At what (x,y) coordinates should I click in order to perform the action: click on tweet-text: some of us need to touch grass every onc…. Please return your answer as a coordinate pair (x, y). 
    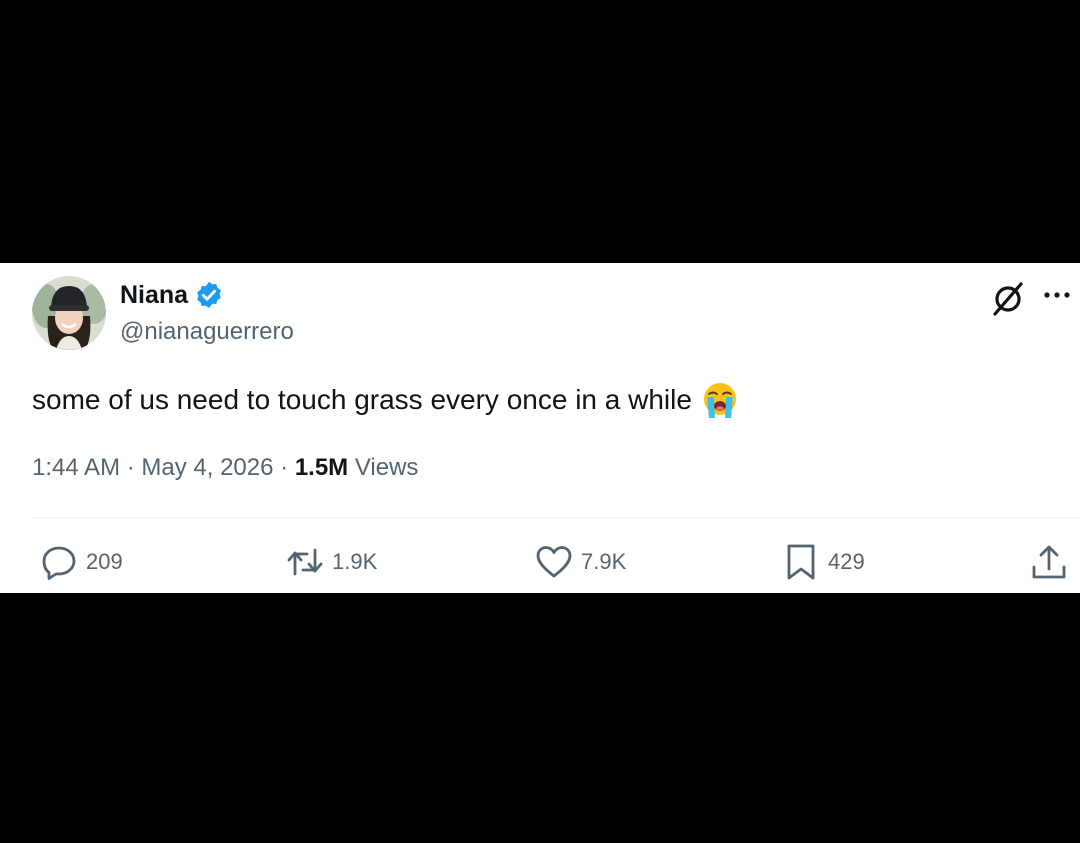
    Looking at the image, I should click on (386, 400).